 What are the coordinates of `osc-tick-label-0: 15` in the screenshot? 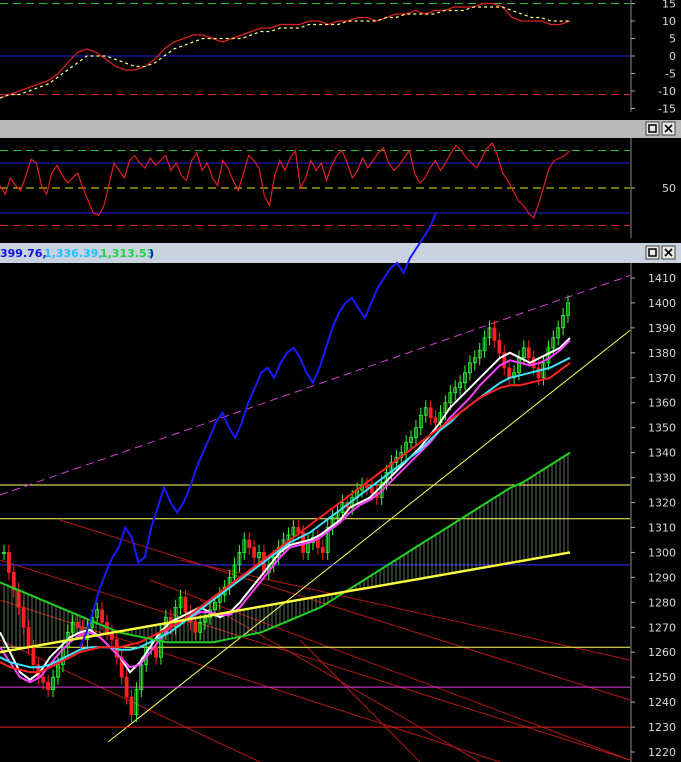 It's located at (669, 5).